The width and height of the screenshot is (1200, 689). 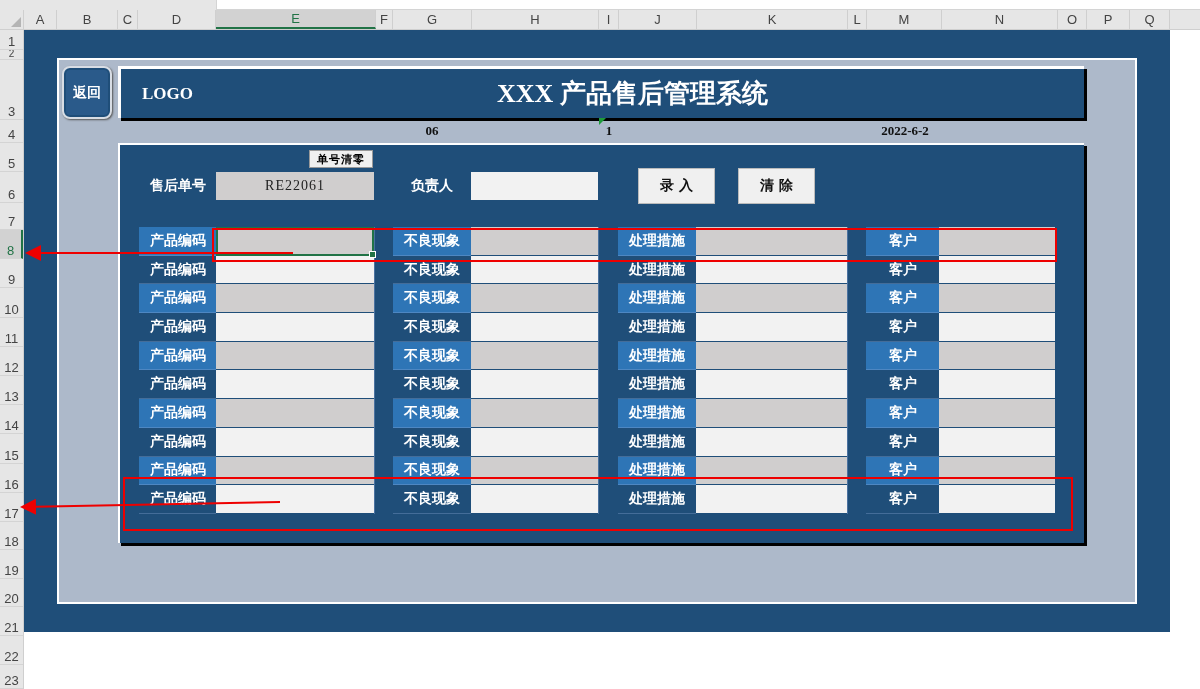 What do you see at coordinates (432, 130) in the screenshot?
I see `info-value: 06` at bounding box center [432, 130].